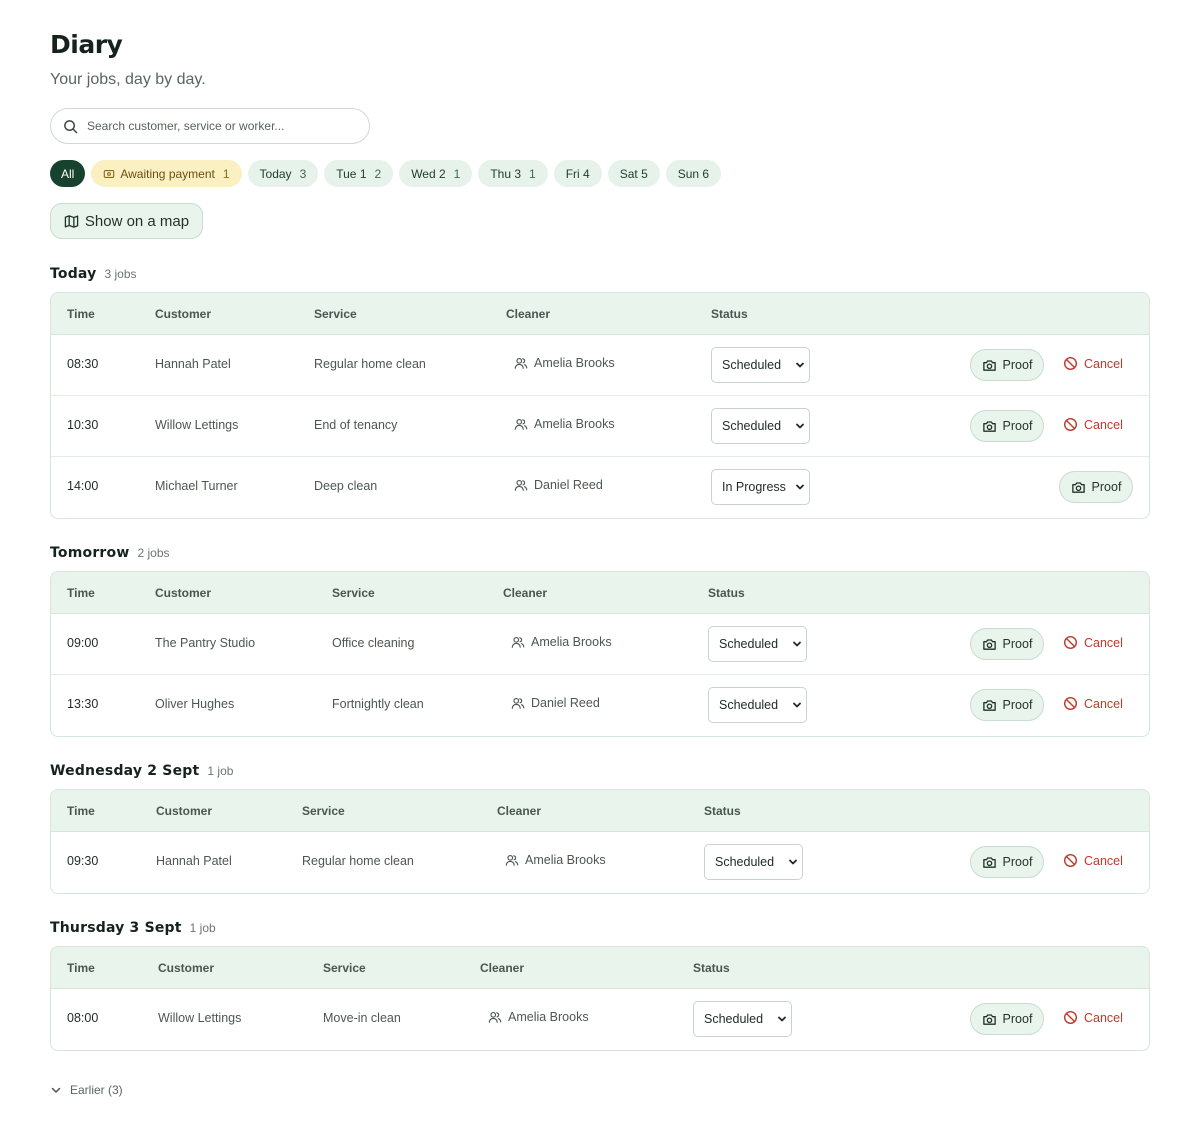  What do you see at coordinates (283, 173) in the screenshot?
I see `filter-chip: Today 3` at bounding box center [283, 173].